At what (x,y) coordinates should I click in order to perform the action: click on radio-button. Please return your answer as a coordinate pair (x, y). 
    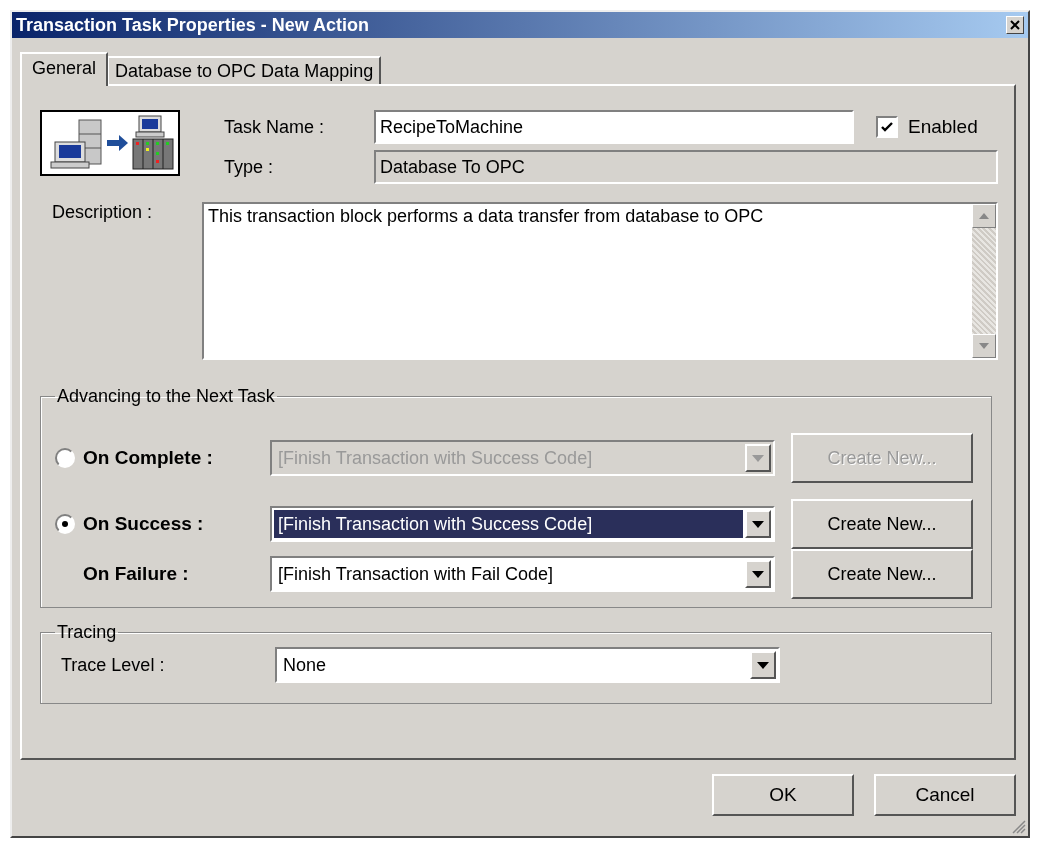
    Looking at the image, I should click on (65, 524).